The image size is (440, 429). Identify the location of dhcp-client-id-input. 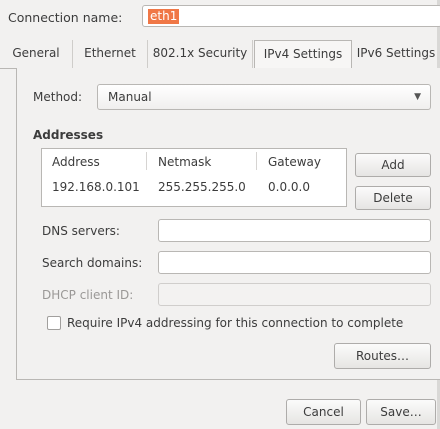
(294, 294).